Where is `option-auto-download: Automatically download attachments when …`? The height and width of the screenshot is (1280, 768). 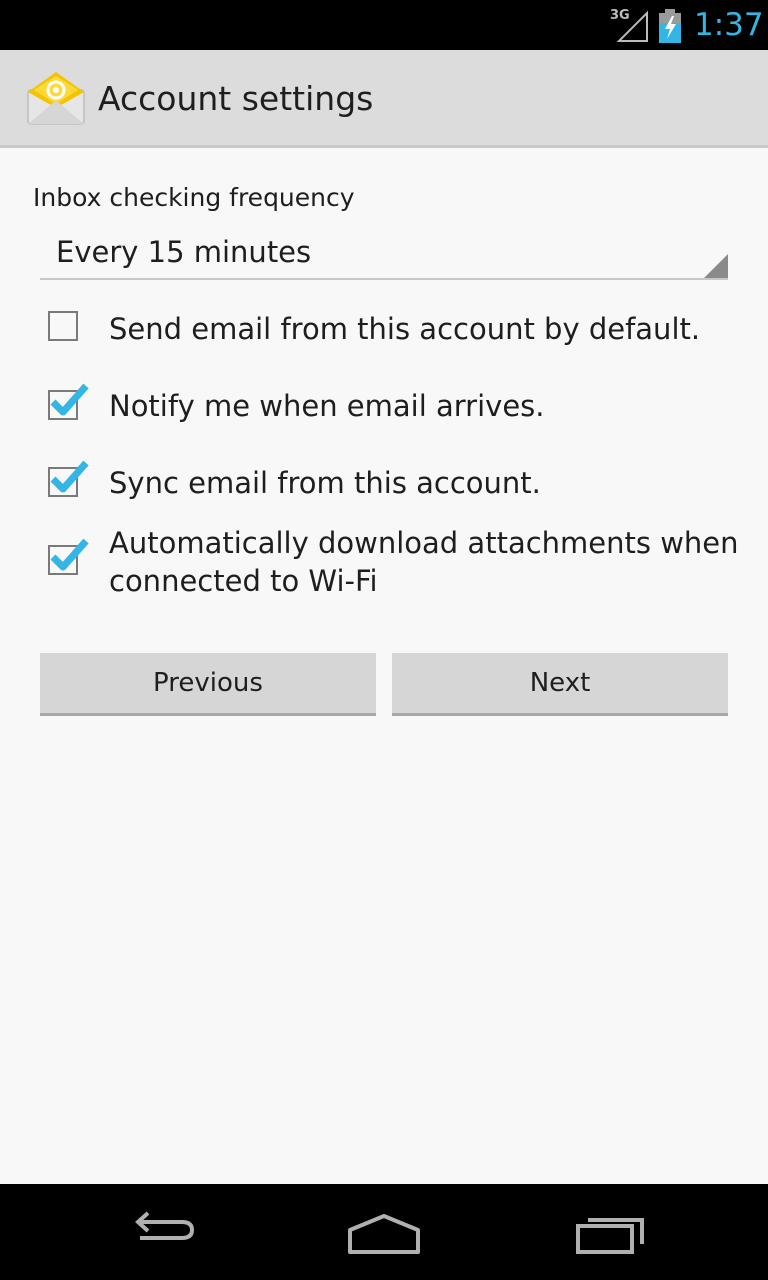
option-auto-download: Automatically download attachments when … is located at coordinates (392, 564).